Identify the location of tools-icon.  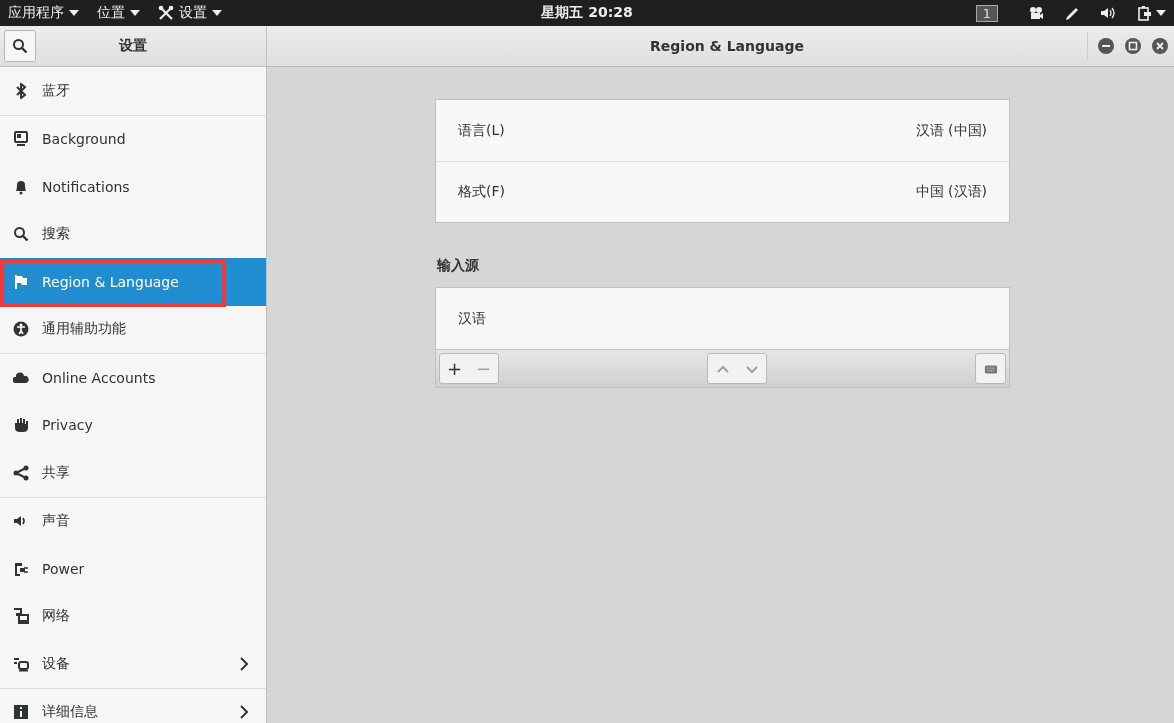
(166, 13).